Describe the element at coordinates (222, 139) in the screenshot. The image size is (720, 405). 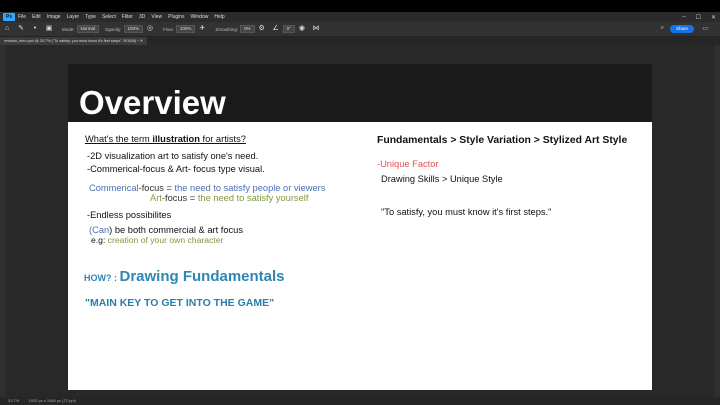
I see `question-suffix: for artists?` at that location.